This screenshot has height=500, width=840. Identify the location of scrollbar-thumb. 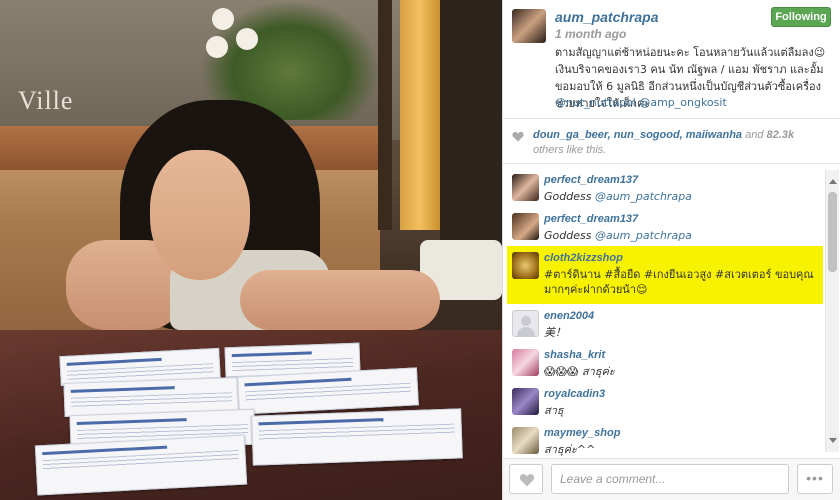
(832, 232).